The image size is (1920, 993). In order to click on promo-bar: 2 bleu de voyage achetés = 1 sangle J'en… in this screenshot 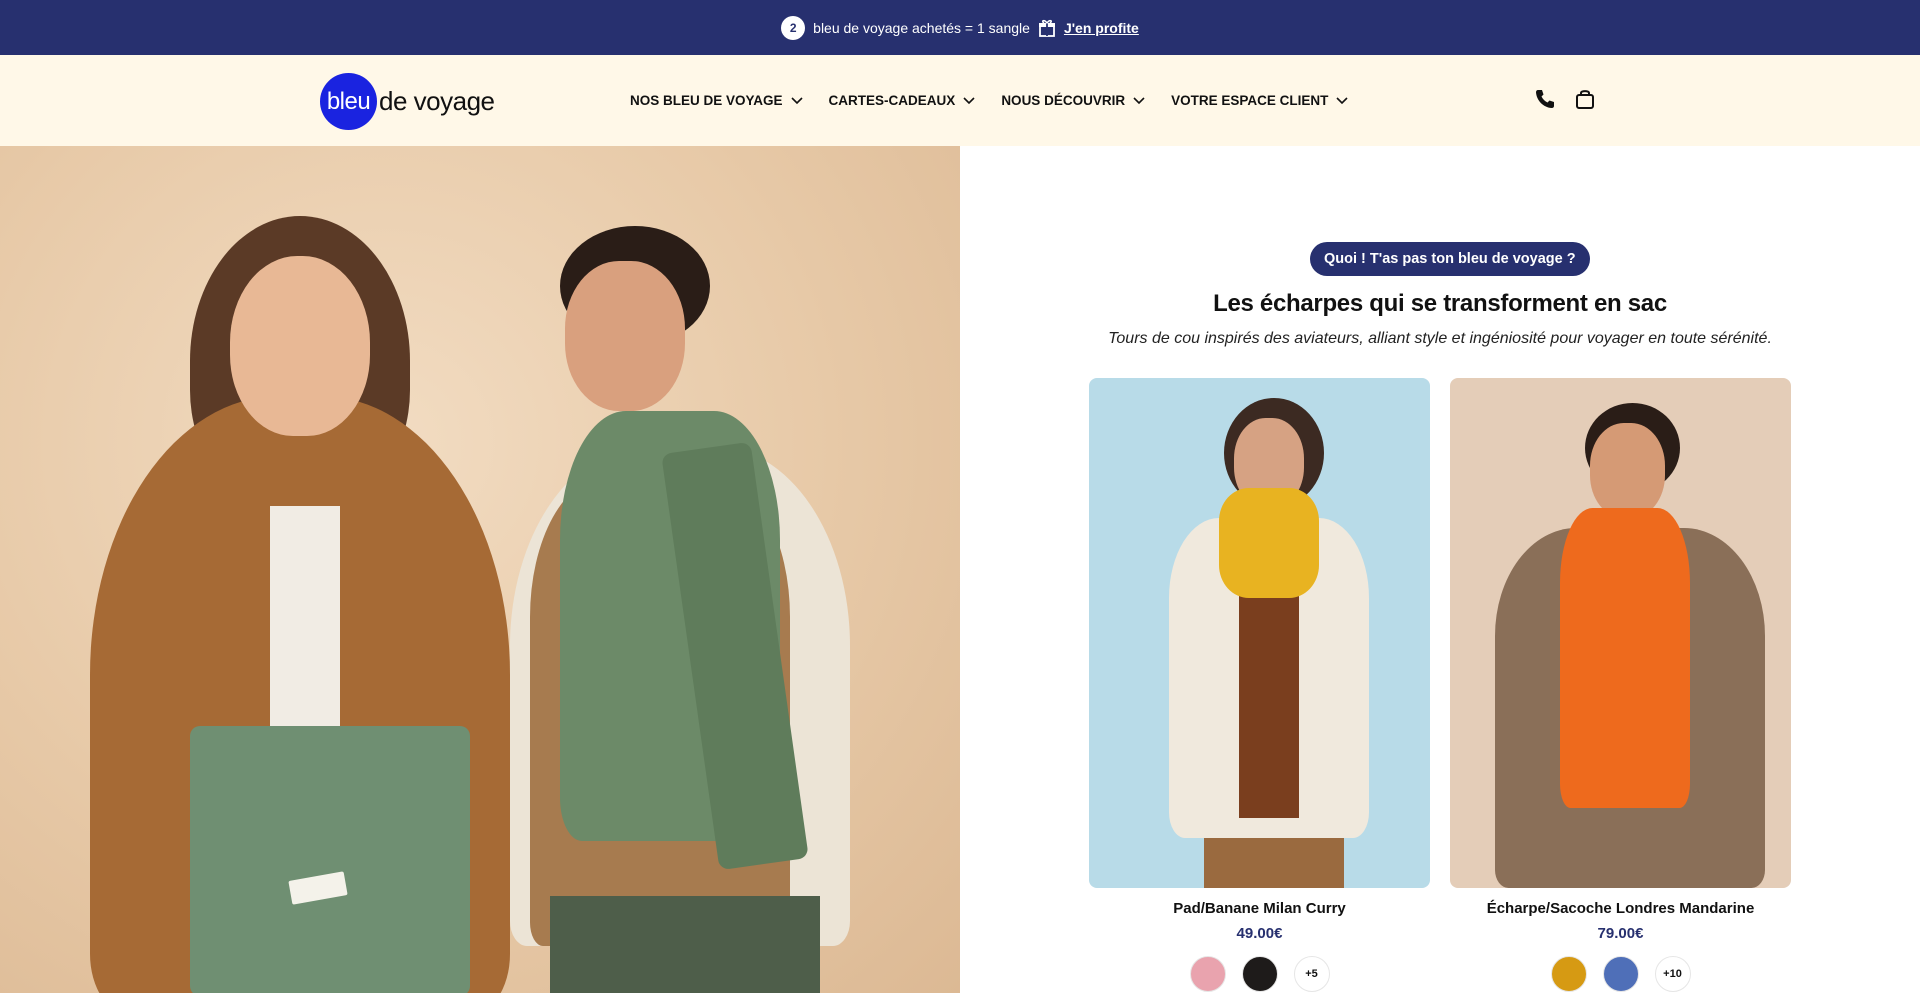, I will do `click(960, 27)`.